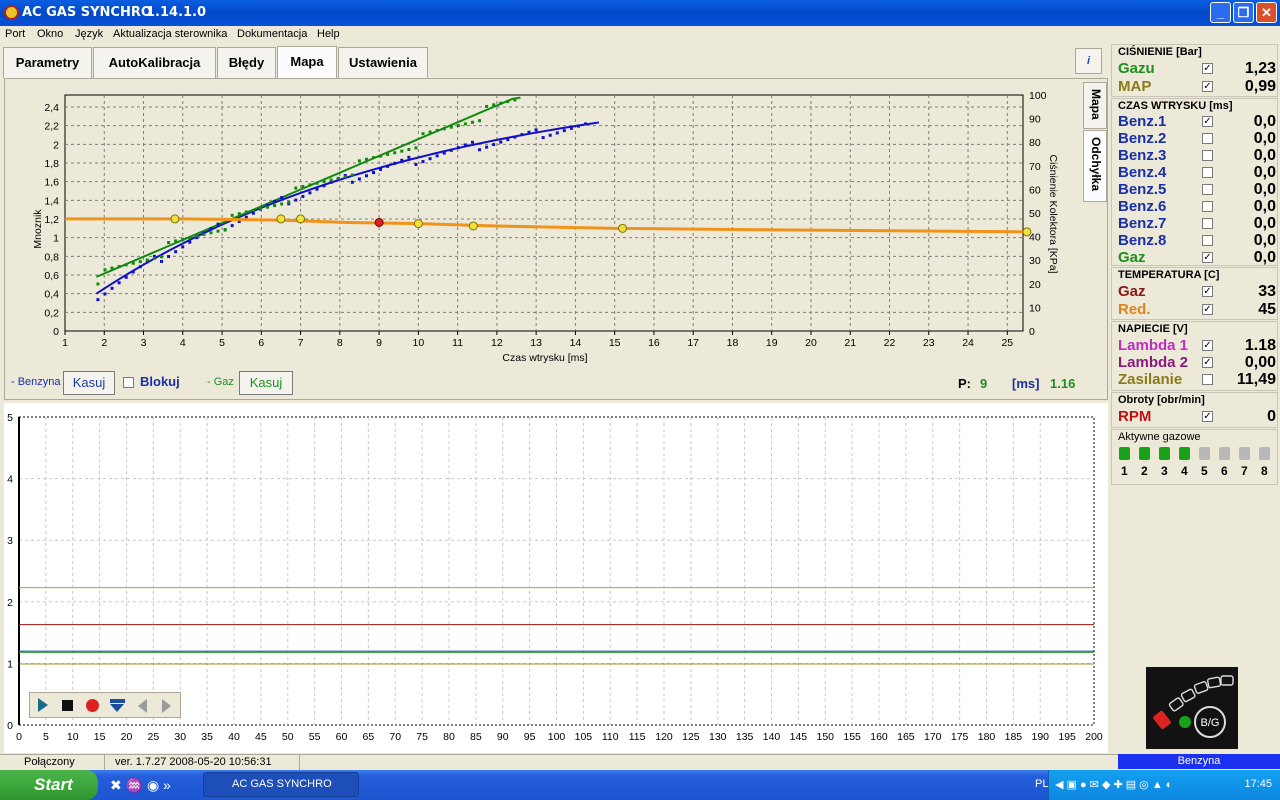  What do you see at coordinates (1095, 105) in the screenshot?
I see `side-tab-mapa: Mapa` at bounding box center [1095, 105].